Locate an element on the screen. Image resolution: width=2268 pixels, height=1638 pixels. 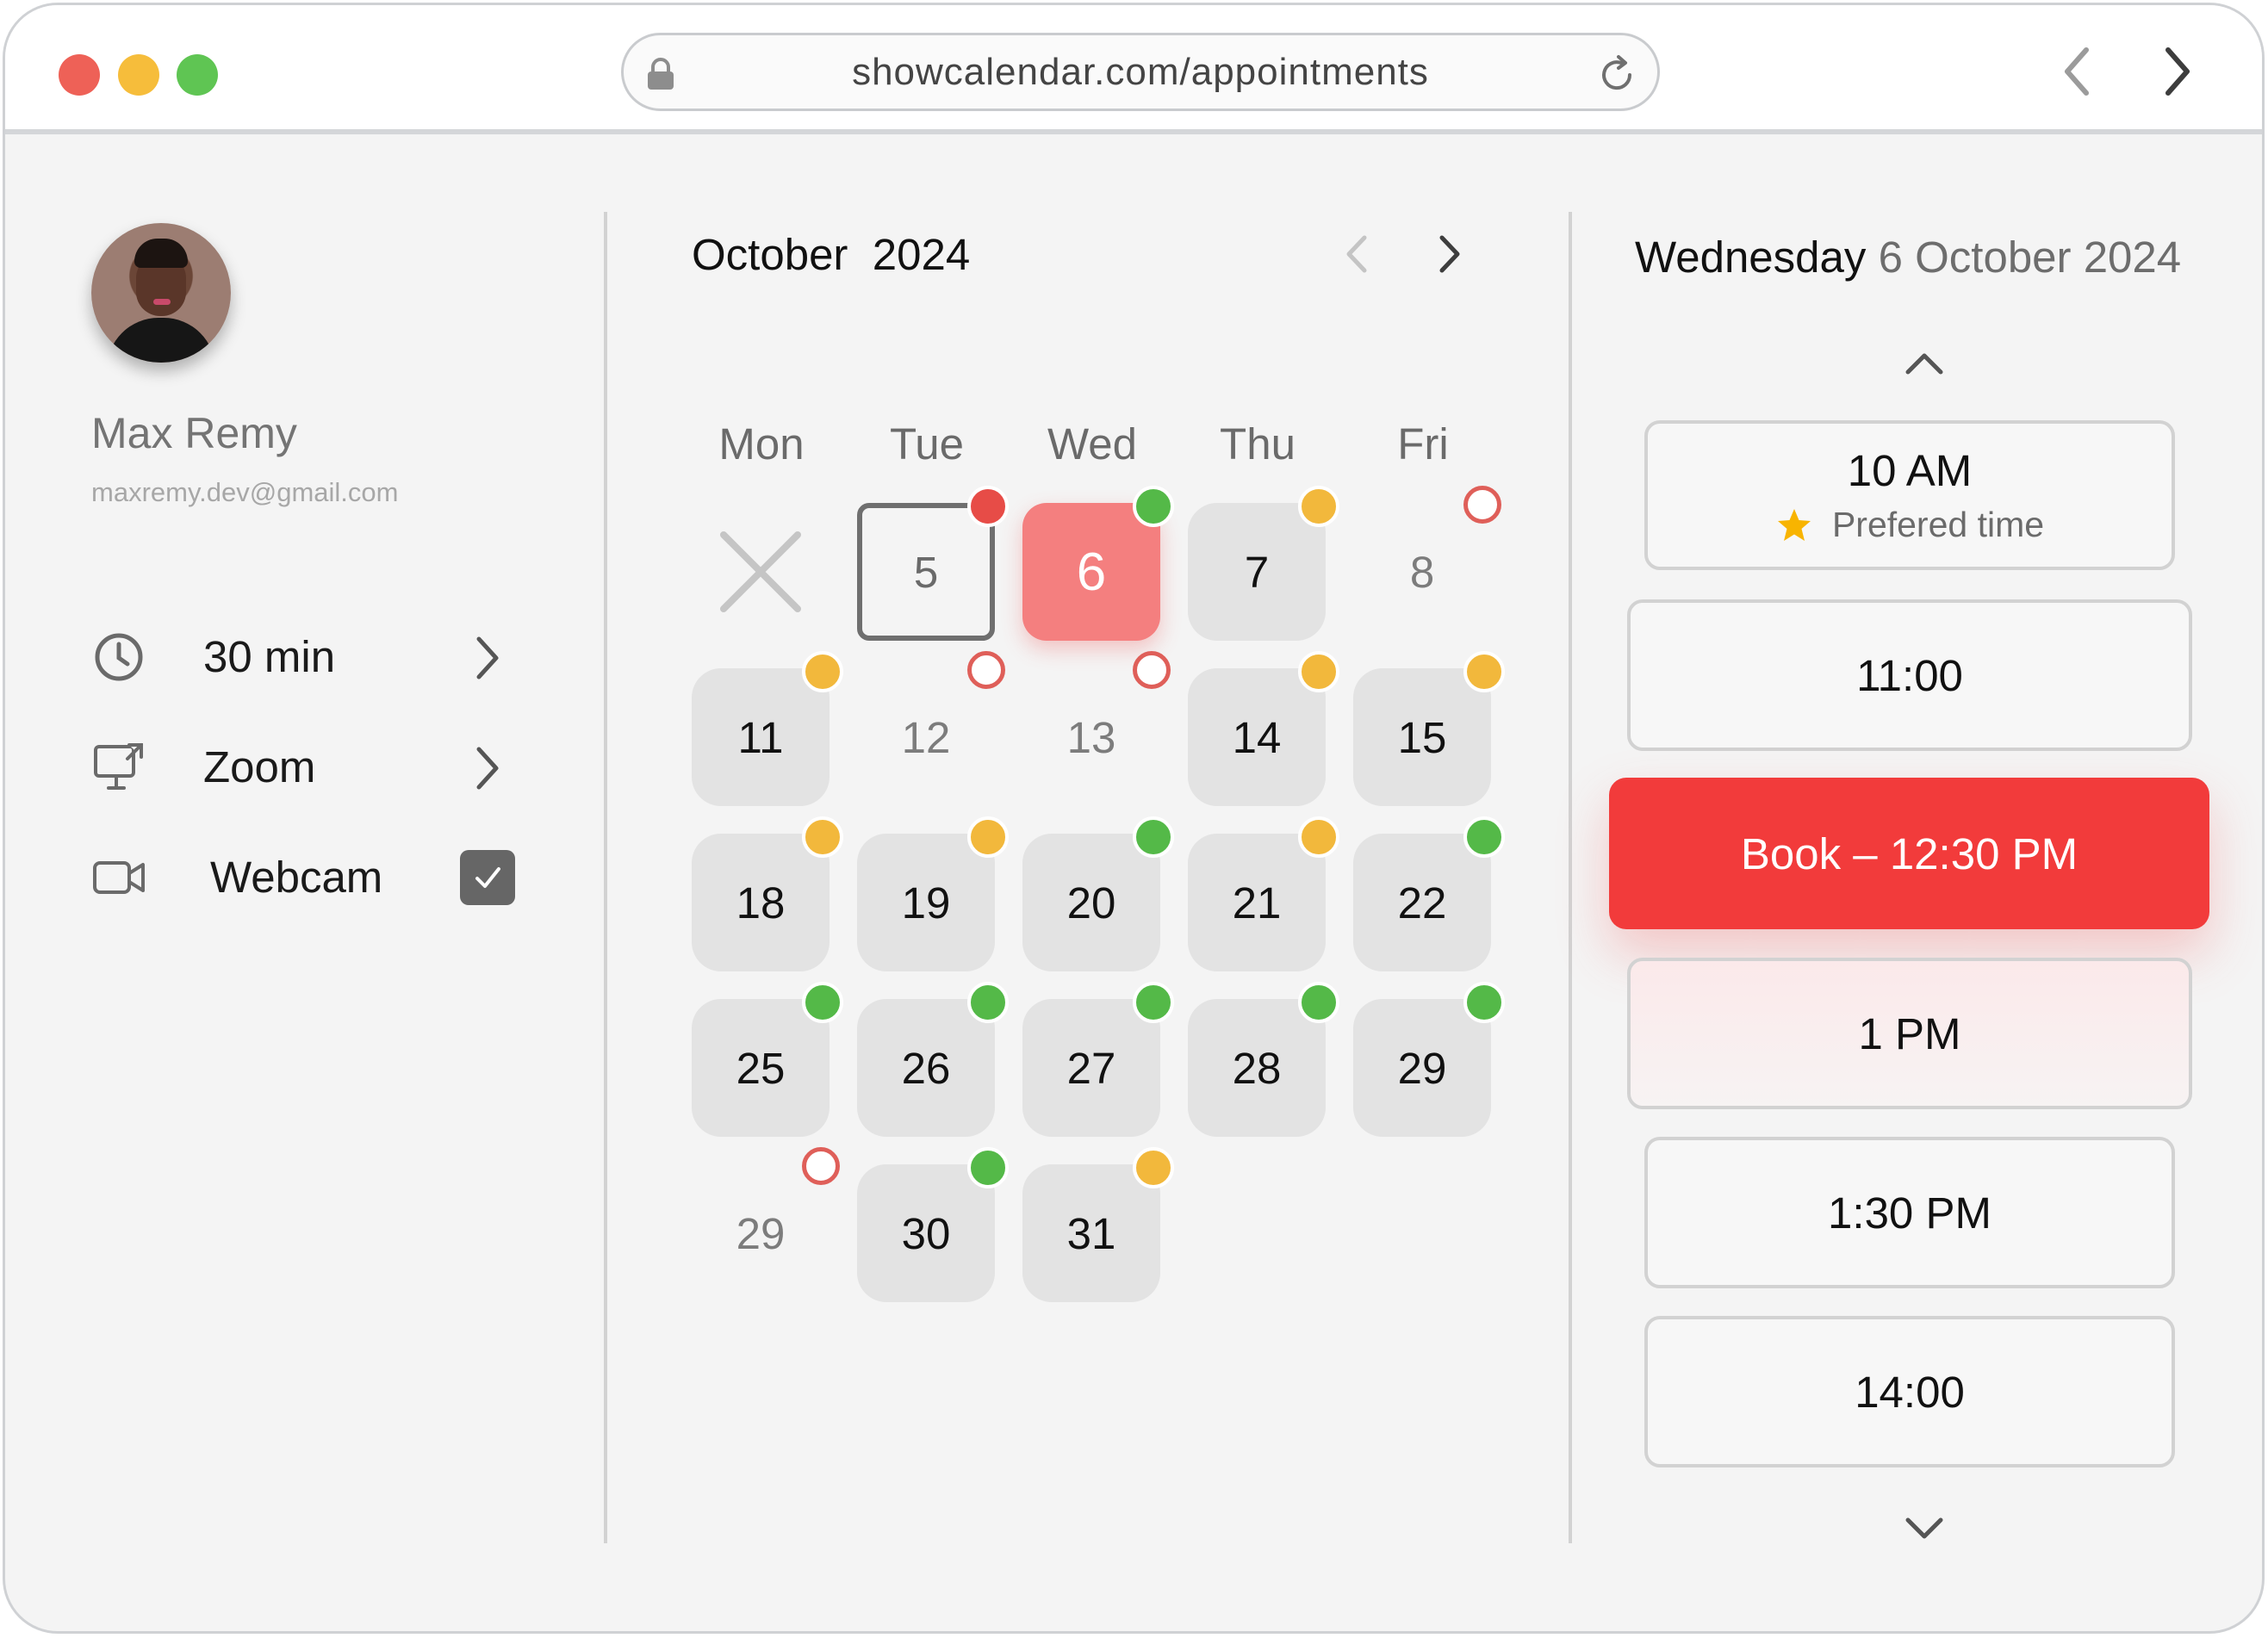
browser-back-button is located at coordinates (2076, 71).